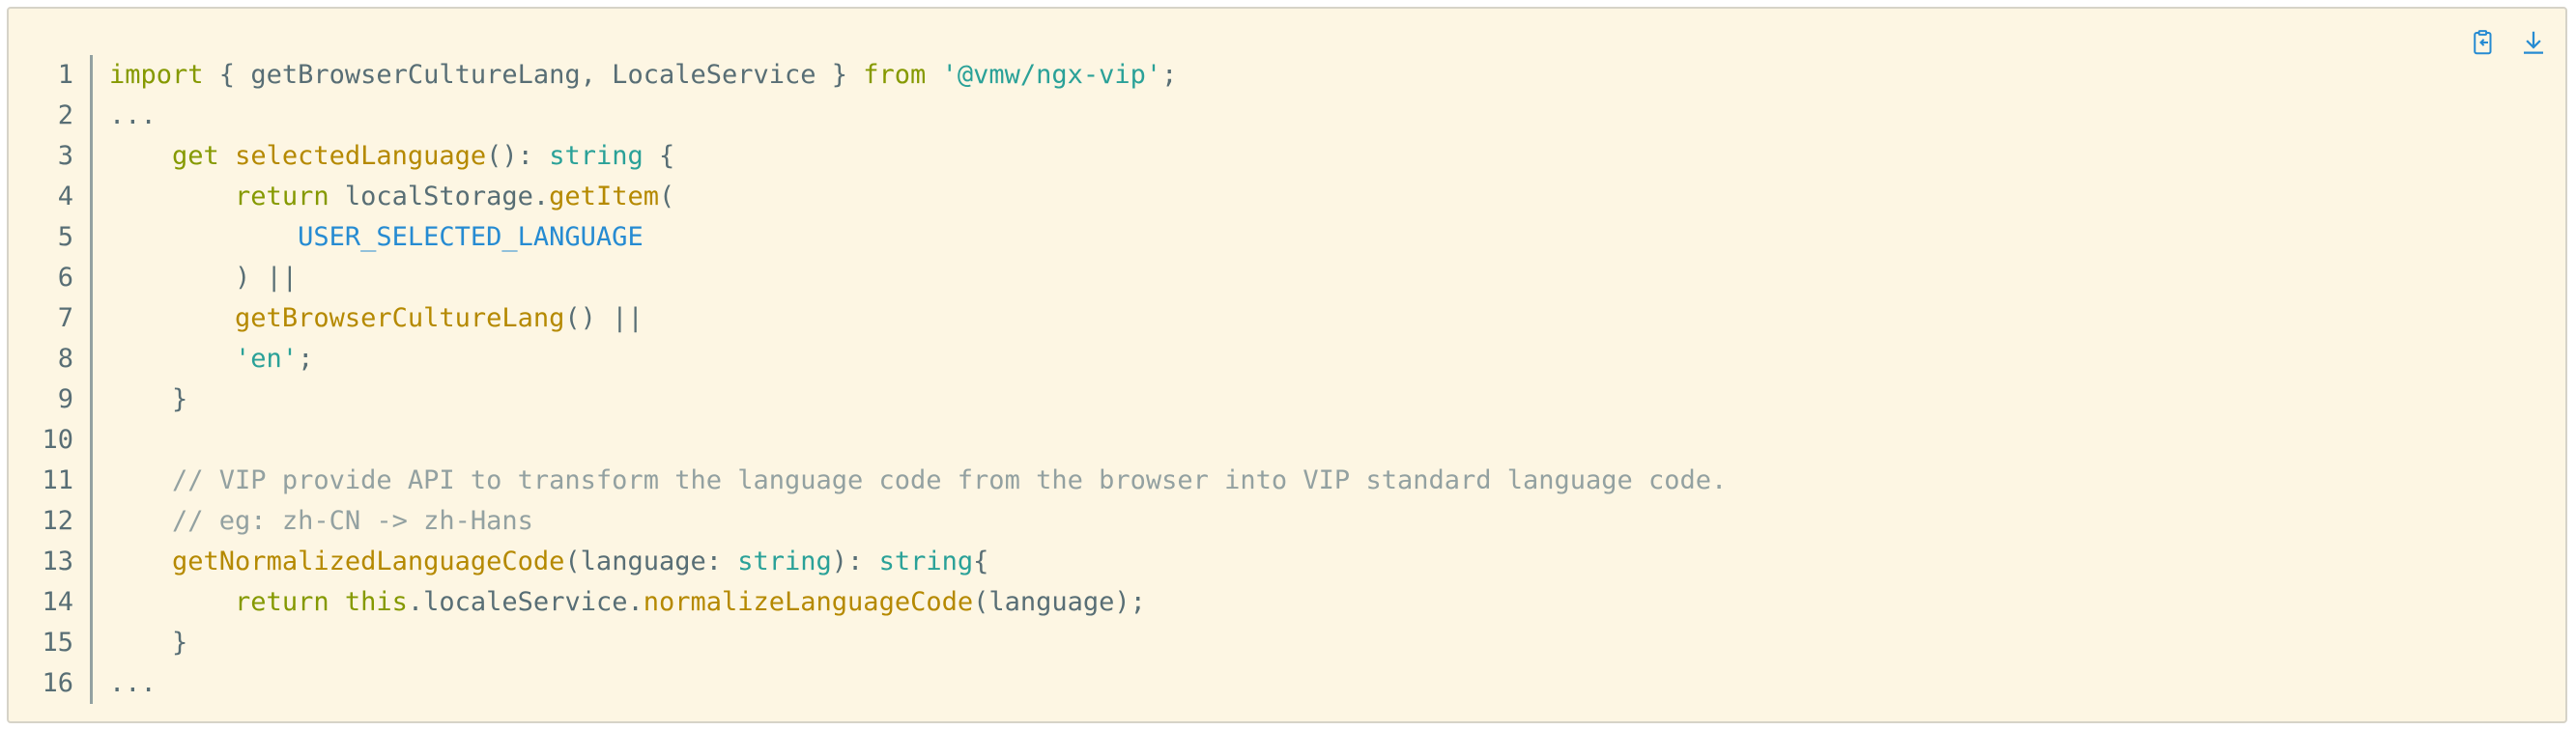 This screenshot has height=730, width=2576. I want to click on code-token: (language:, so click(651, 561).